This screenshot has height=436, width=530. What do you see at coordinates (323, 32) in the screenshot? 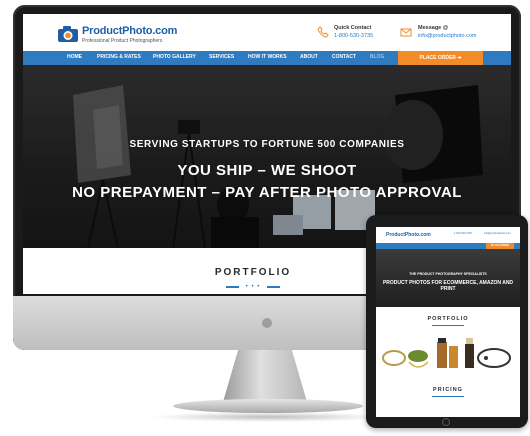
I see `phone-icon` at bounding box center [323, 32].